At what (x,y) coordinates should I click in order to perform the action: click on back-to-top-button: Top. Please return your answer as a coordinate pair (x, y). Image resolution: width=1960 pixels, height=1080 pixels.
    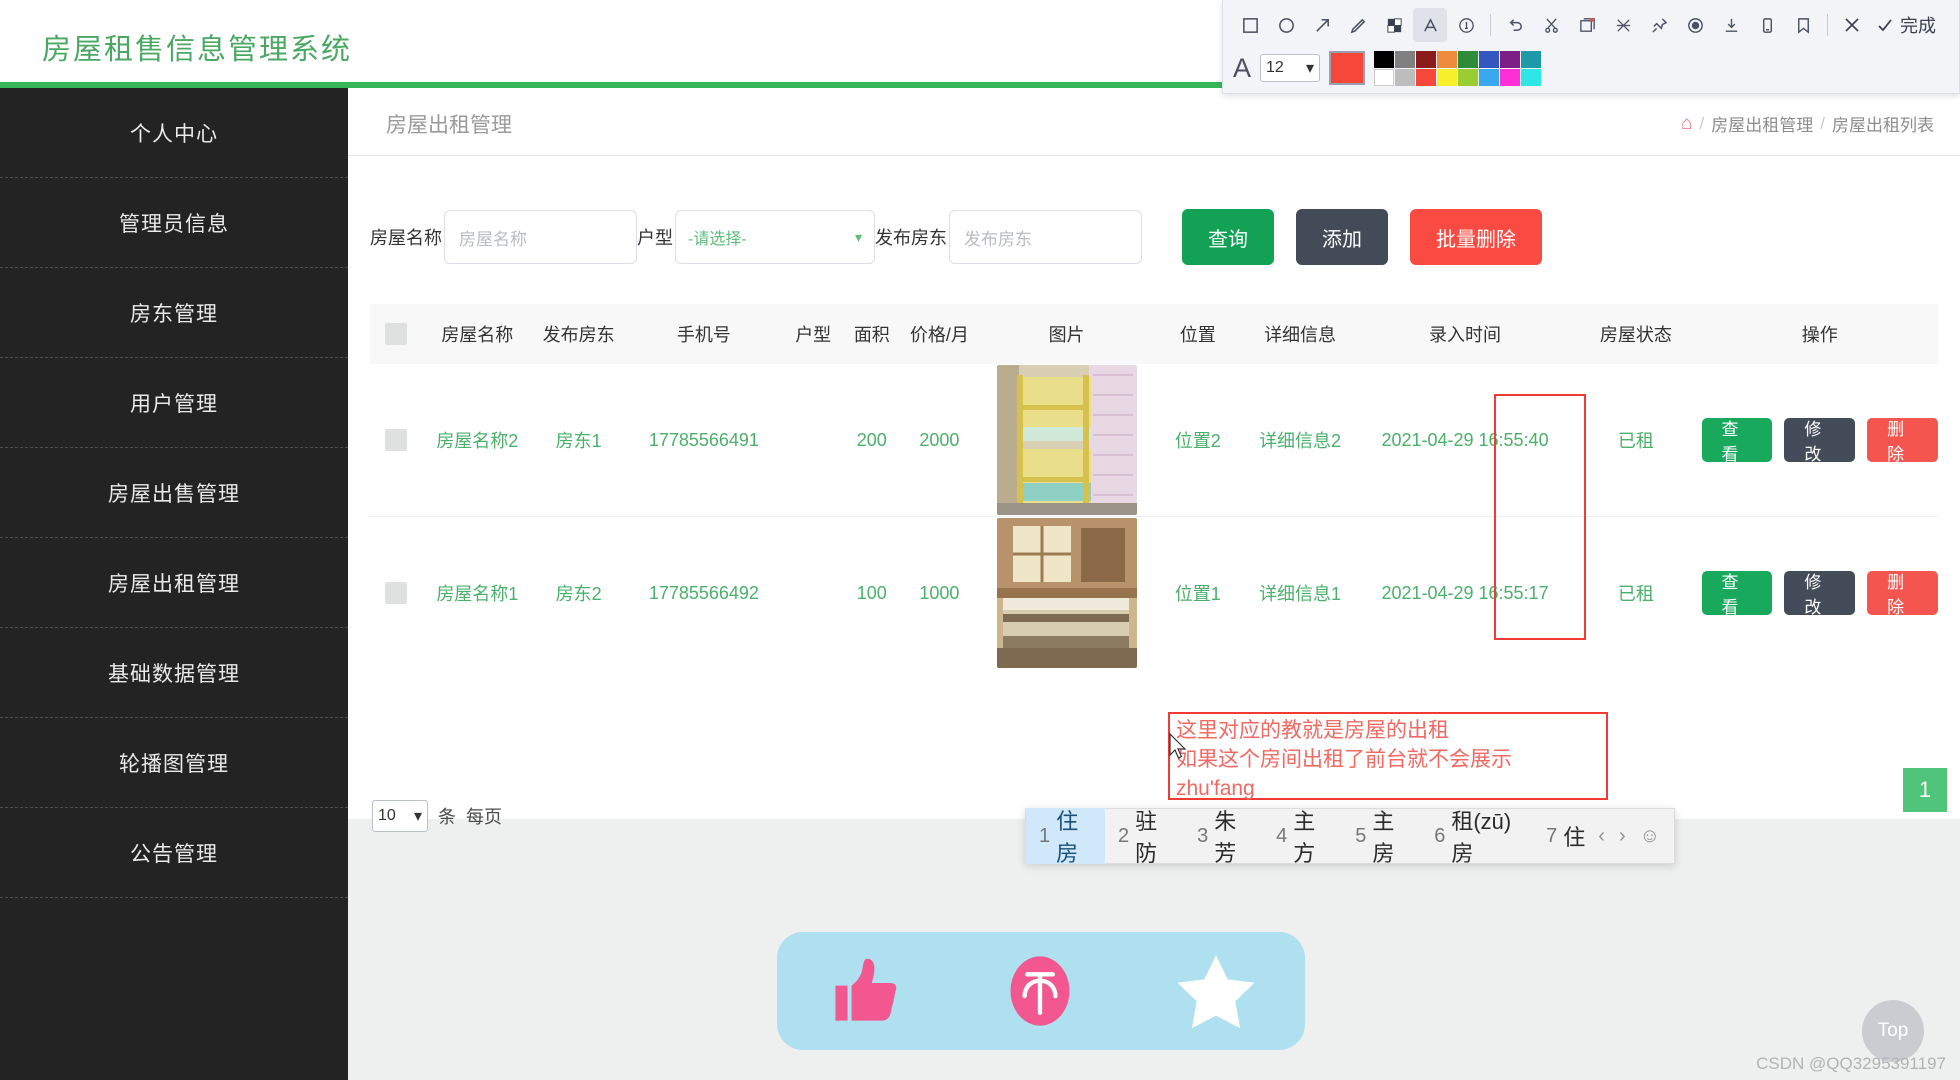
    Looking at the image, I should click on (1893, 1031).